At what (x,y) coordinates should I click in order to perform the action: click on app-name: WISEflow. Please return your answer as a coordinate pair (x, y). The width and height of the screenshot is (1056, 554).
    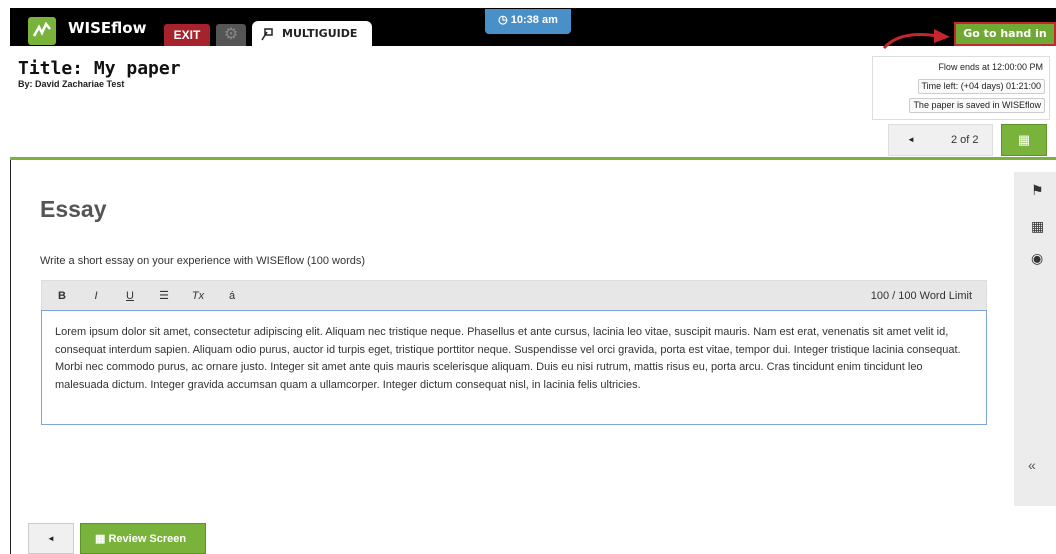
    Looking at the image, I should click on (107, 28).